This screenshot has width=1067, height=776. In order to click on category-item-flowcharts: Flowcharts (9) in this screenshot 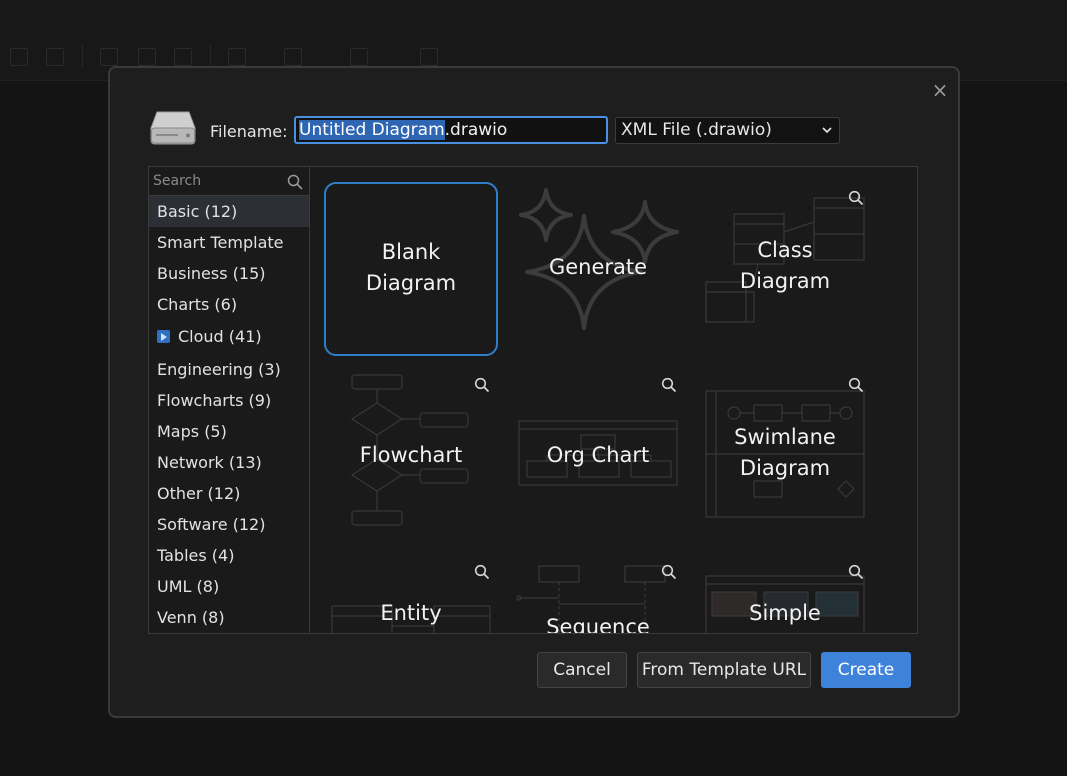, I will do `click(229, 400)`.